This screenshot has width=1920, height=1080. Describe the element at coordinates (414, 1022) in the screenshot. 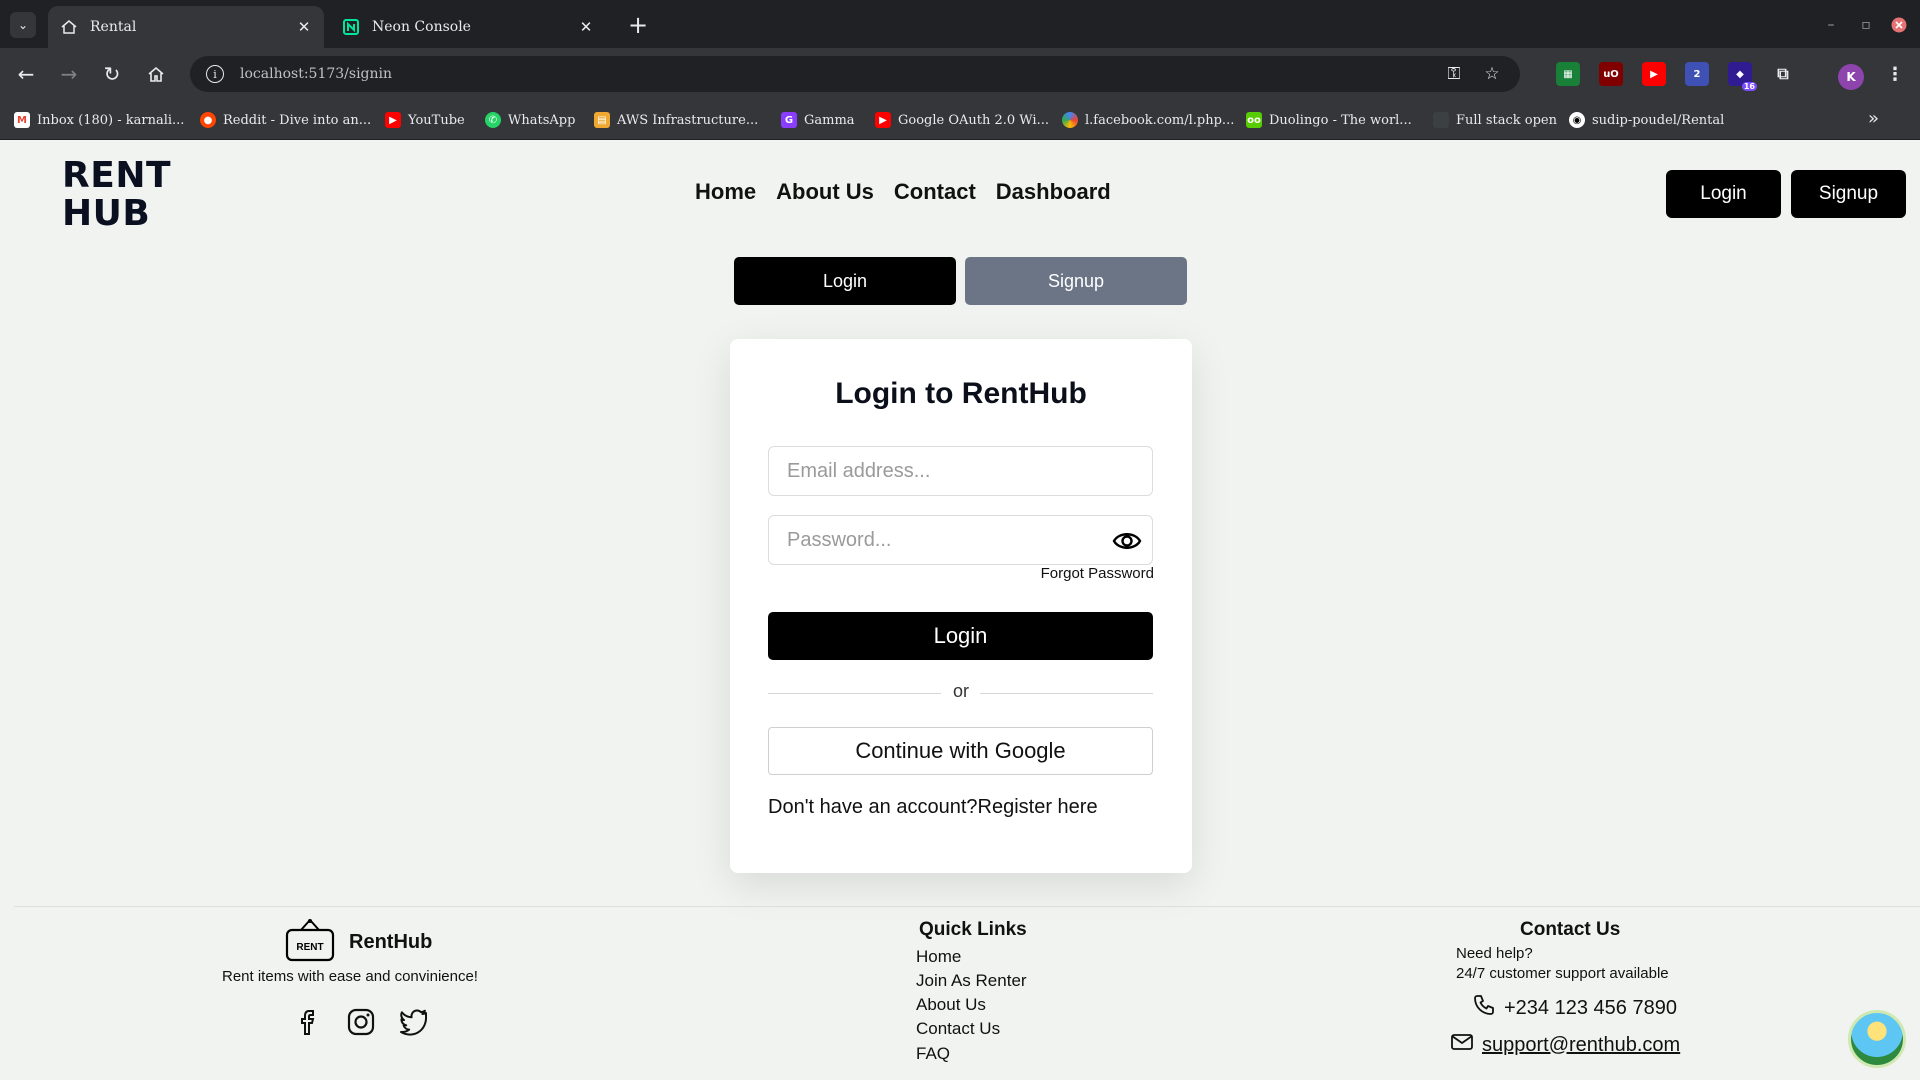

I see `twitter-icon` at that location.